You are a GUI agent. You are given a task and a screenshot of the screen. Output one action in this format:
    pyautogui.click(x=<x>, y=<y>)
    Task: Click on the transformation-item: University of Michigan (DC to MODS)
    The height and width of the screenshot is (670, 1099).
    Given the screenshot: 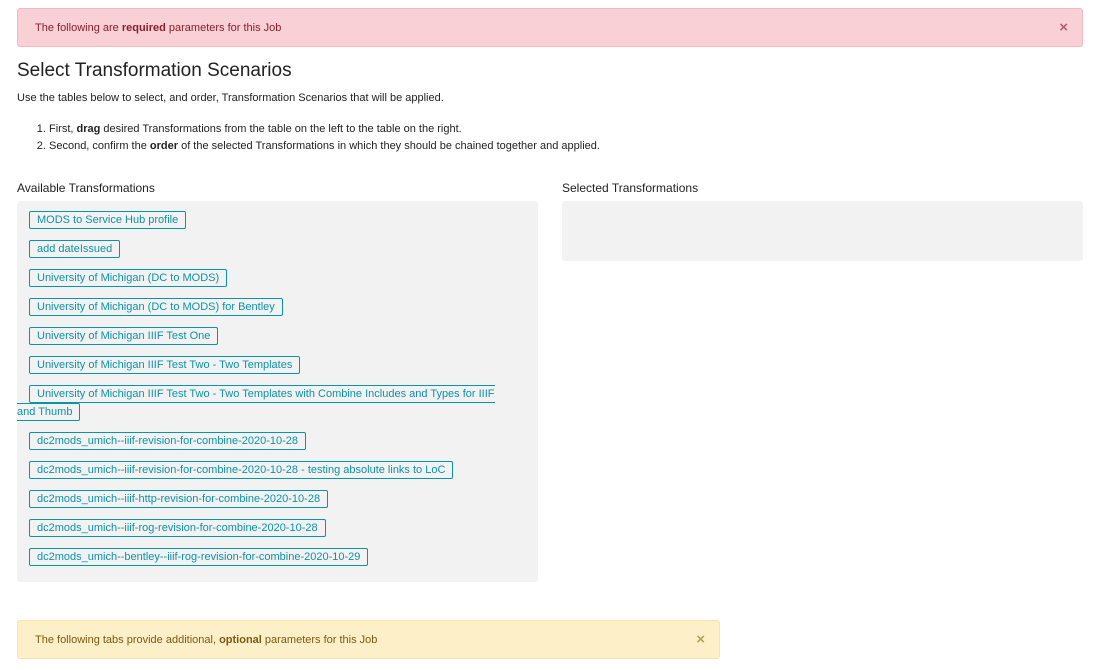 What is the action you would take?
    pyautogui.click(x=128, y=278)
    